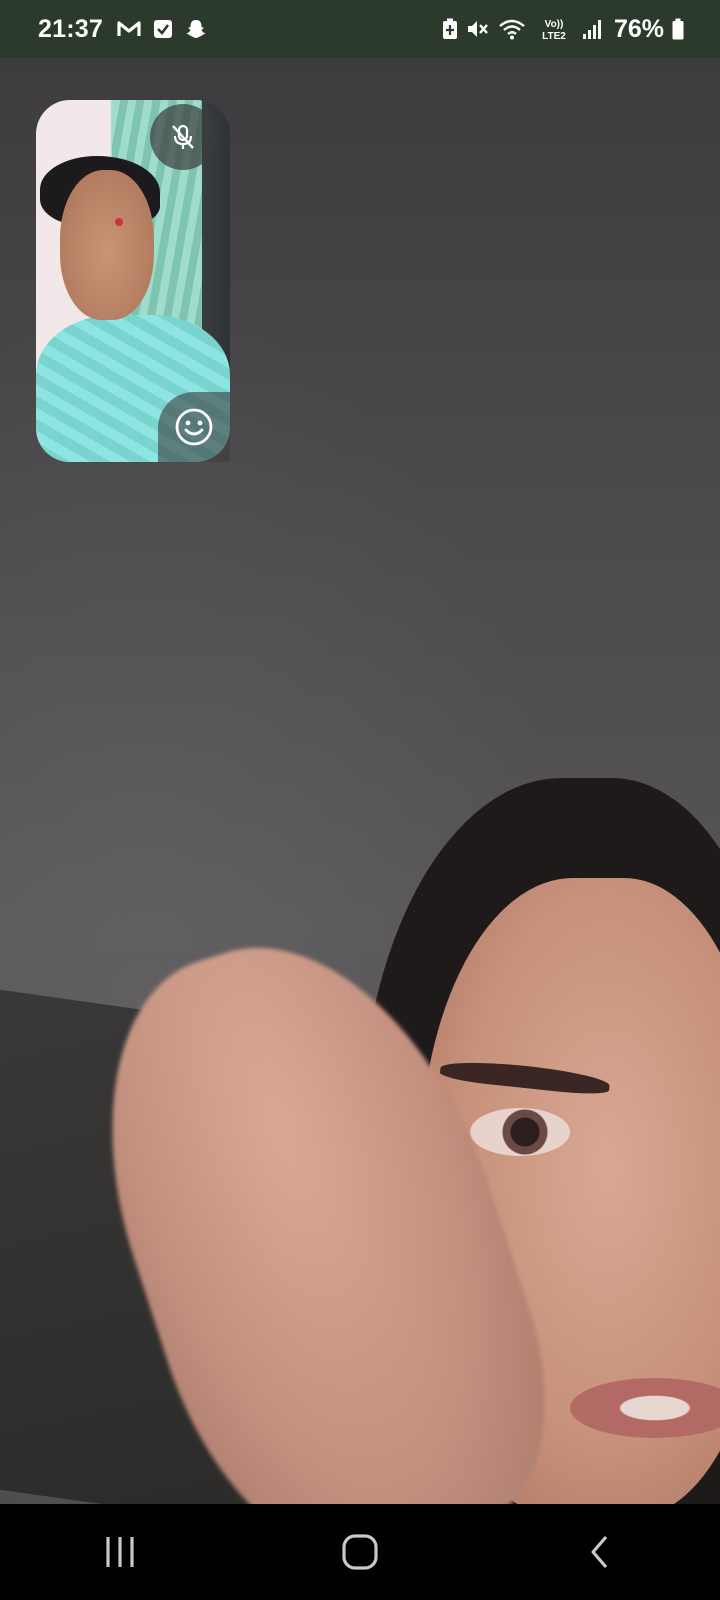 The image size is (720, 1600). I want to click on wifi-icon, so click(512, 29).